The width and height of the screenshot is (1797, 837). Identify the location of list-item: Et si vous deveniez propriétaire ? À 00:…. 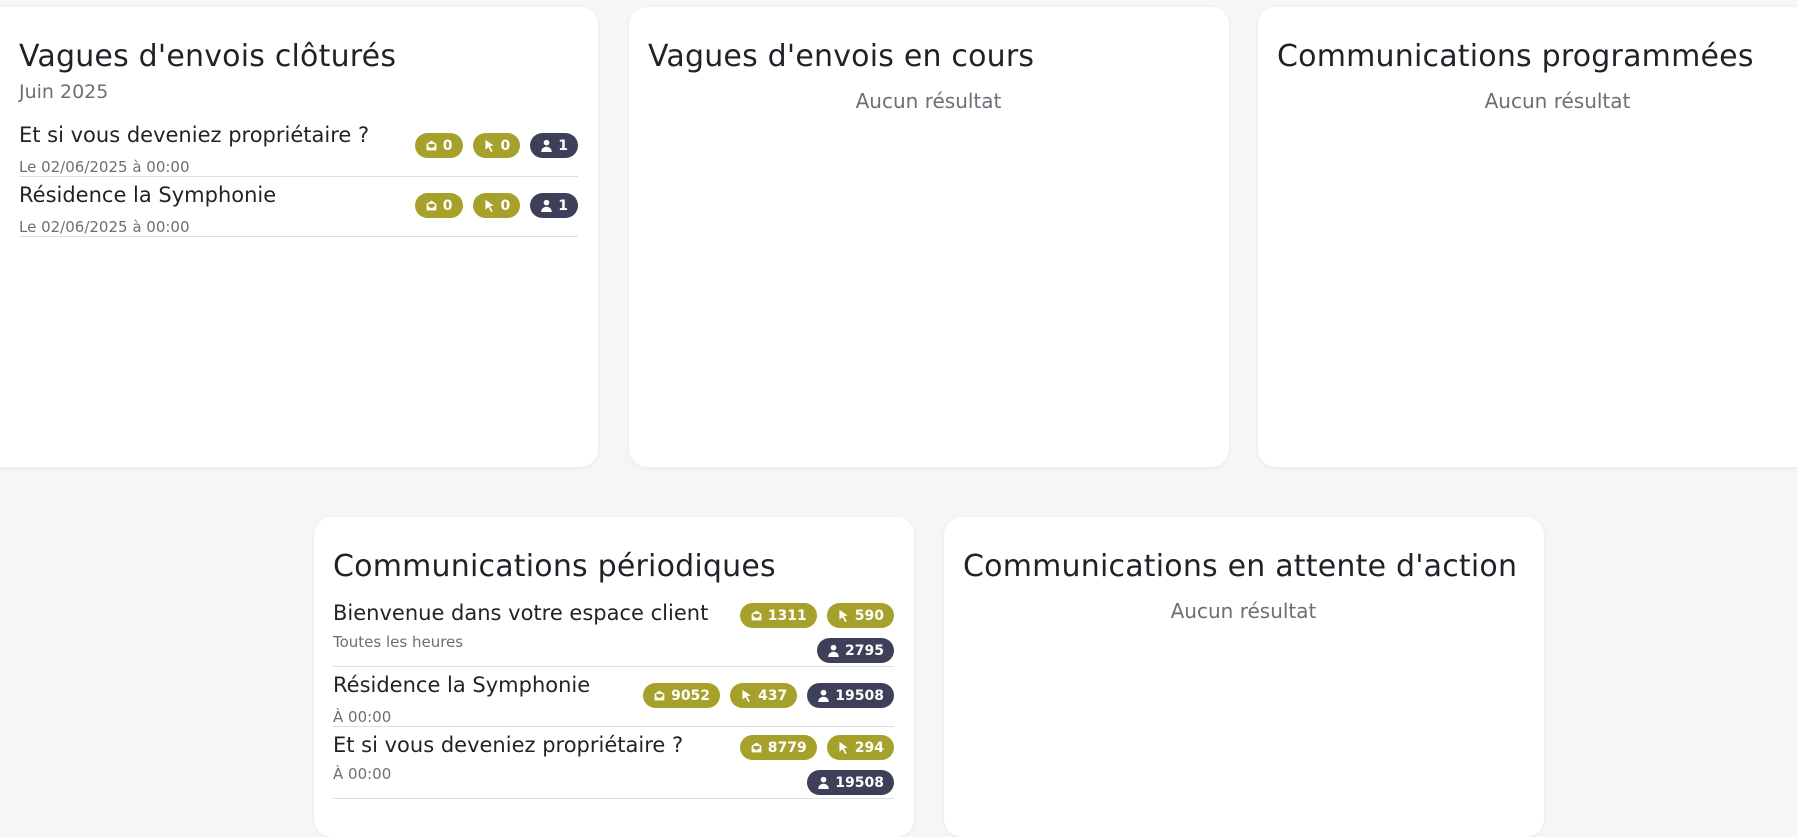
(613, 763).